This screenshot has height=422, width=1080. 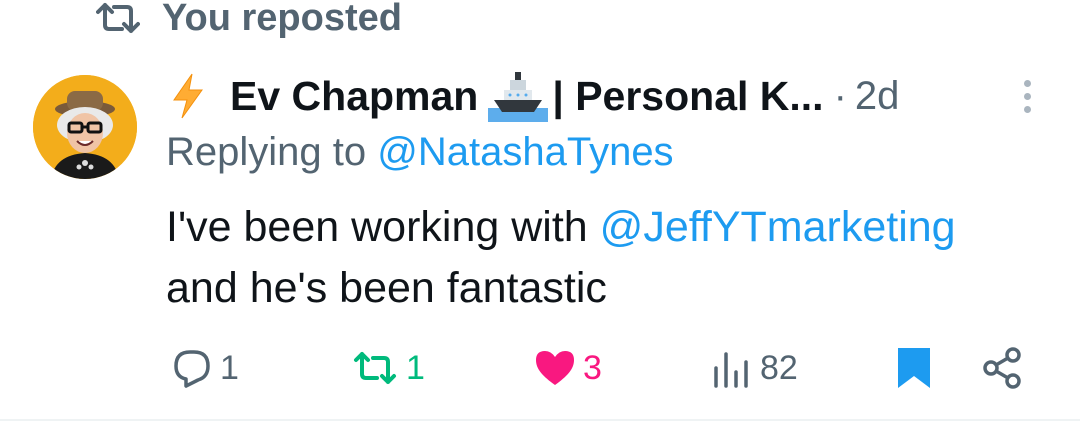 I want to click on like-button: 3, so click(x=567, y=368).